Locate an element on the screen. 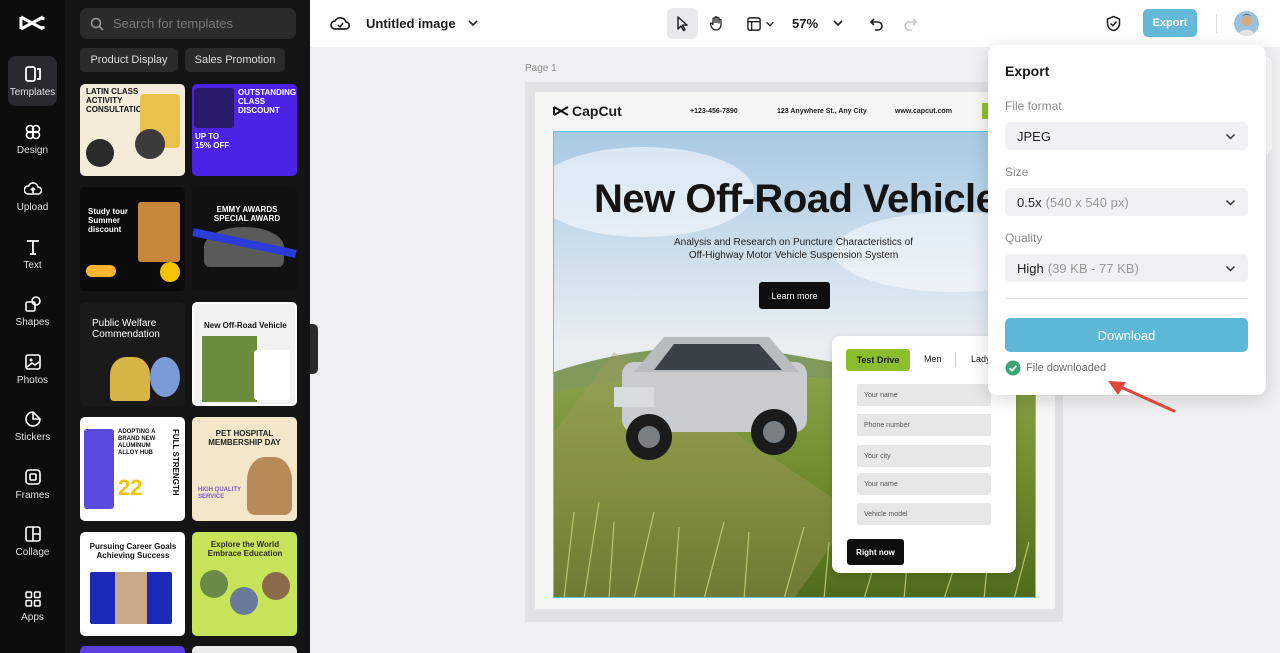 The image size is (1280, 653). templates-icon is located at coordinates (32, 73).